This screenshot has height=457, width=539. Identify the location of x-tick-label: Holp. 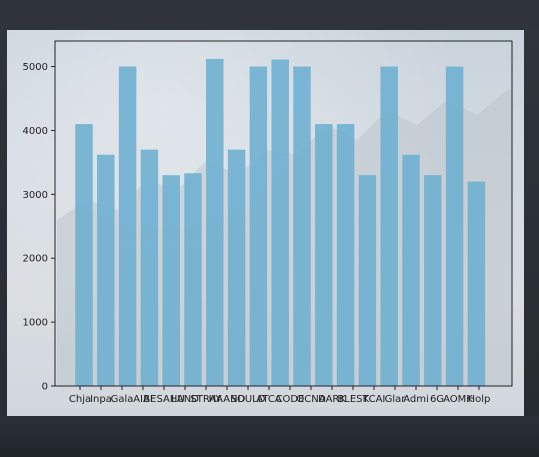
(479, 399).